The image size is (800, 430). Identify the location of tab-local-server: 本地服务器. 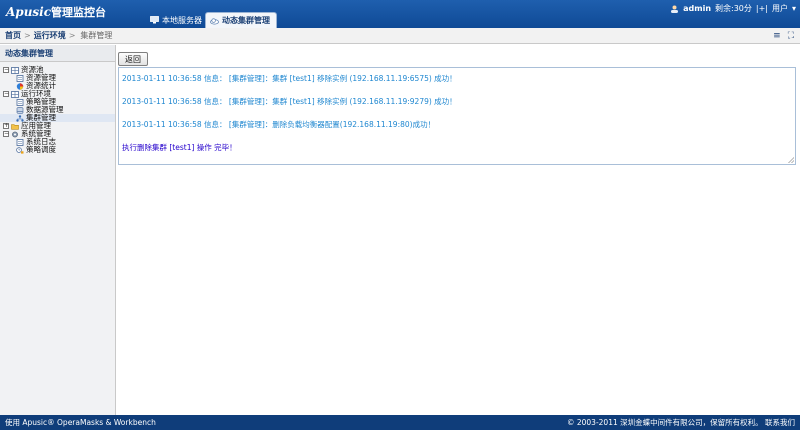
(177, 20).